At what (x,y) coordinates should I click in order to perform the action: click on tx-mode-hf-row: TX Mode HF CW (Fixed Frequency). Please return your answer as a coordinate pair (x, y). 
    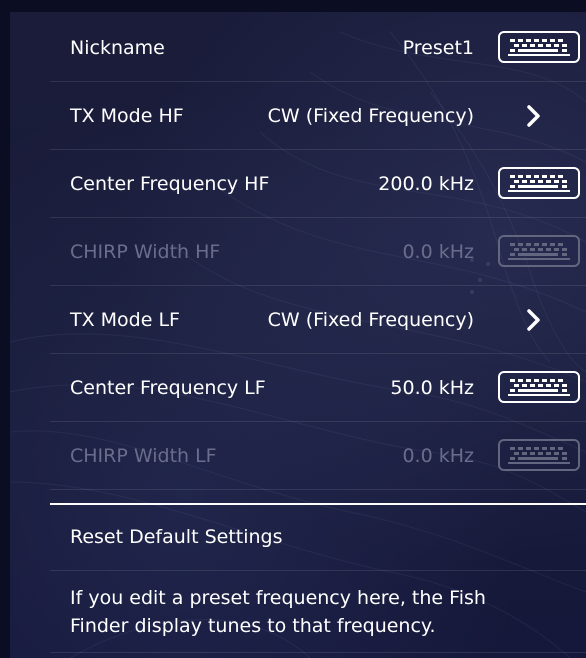
    Looking at the image, I should click on (318, 116).